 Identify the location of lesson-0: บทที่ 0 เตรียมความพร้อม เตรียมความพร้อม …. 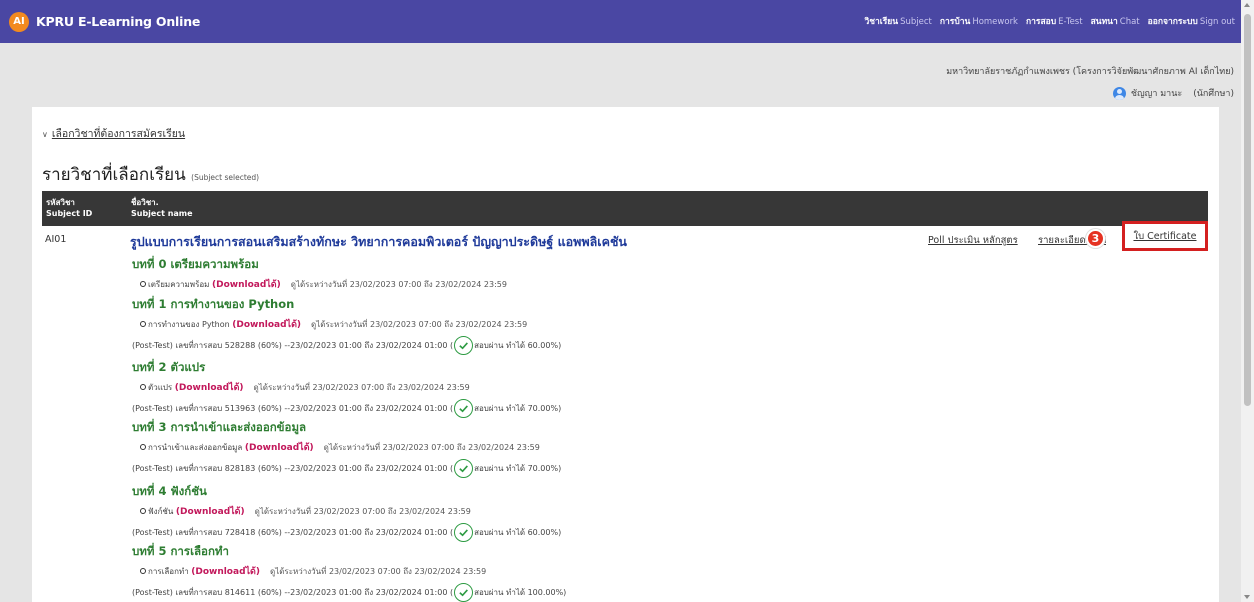
(319, 273).